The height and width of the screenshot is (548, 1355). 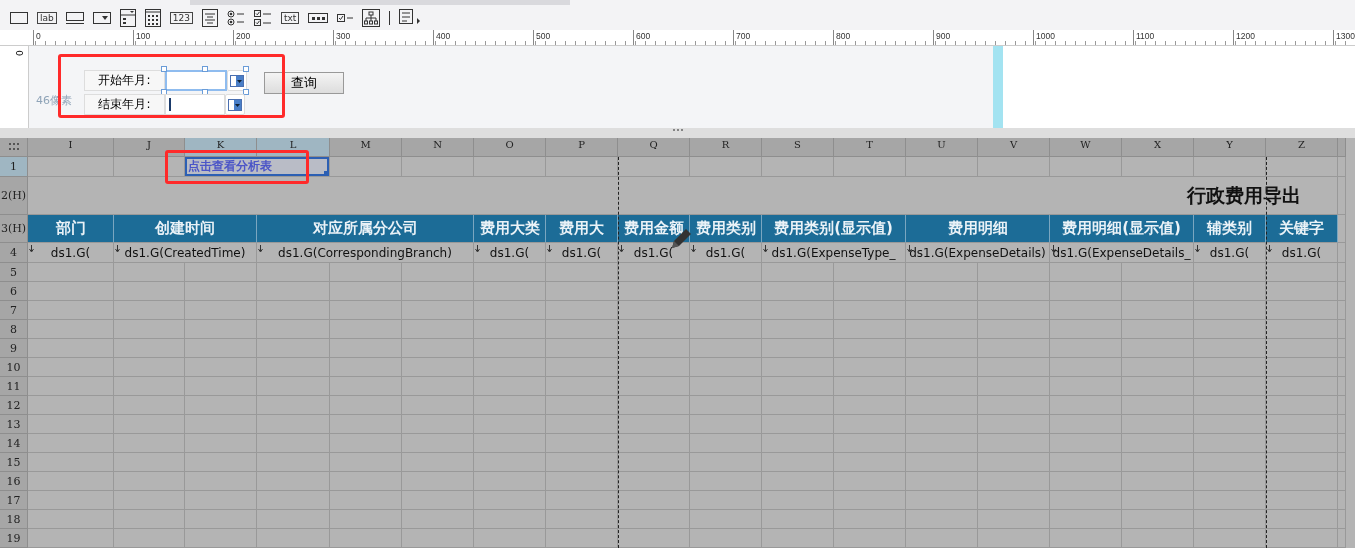 What do you see at coordinates (1344, 37) in the screenshot?
I see `ruler-label: 1300` at bounding box center [1344, 37].